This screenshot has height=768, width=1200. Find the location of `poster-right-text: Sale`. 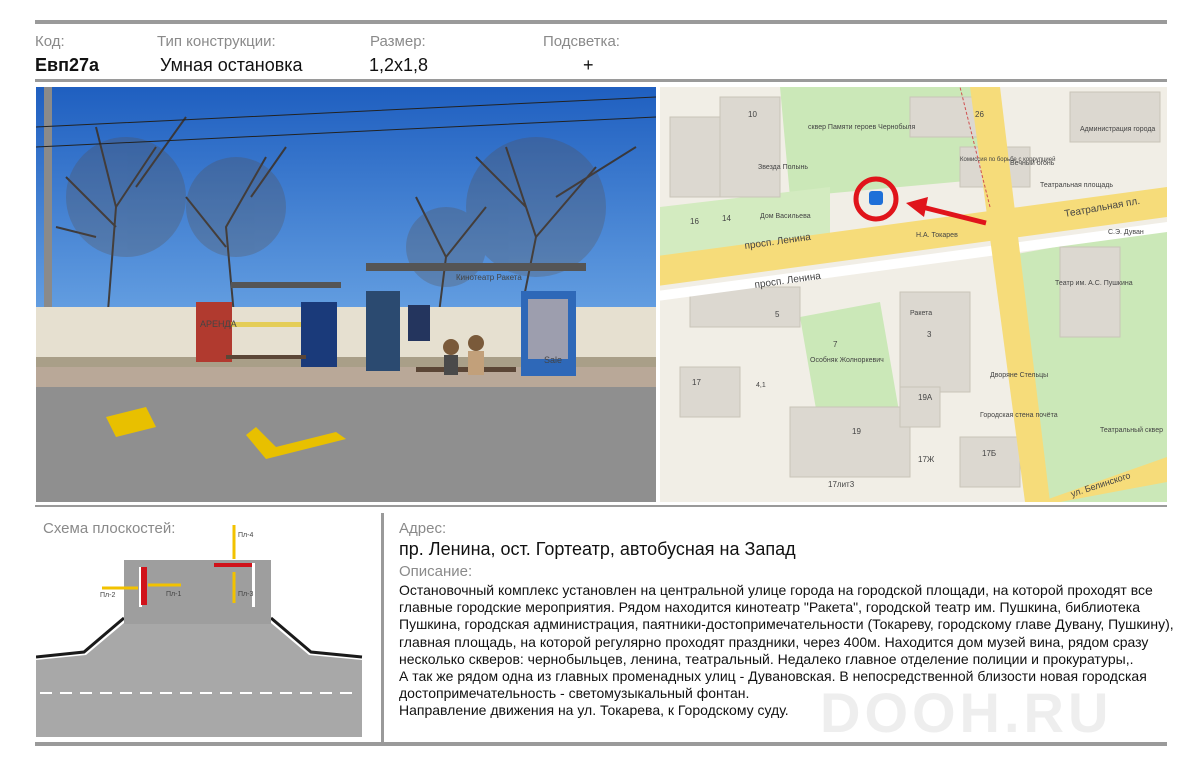

poster-right-text: Sale is located at coordinates (553, 360).